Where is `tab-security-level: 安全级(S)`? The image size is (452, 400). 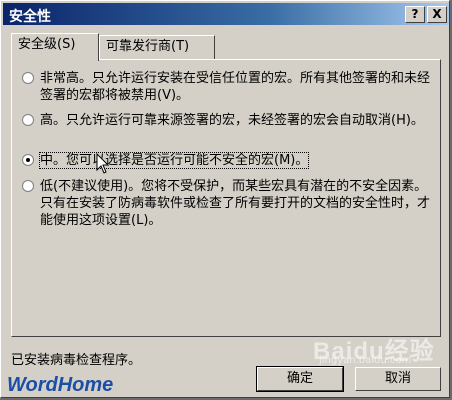
tab-security-level: 安全级(S) is located at coordinates (55, 47).